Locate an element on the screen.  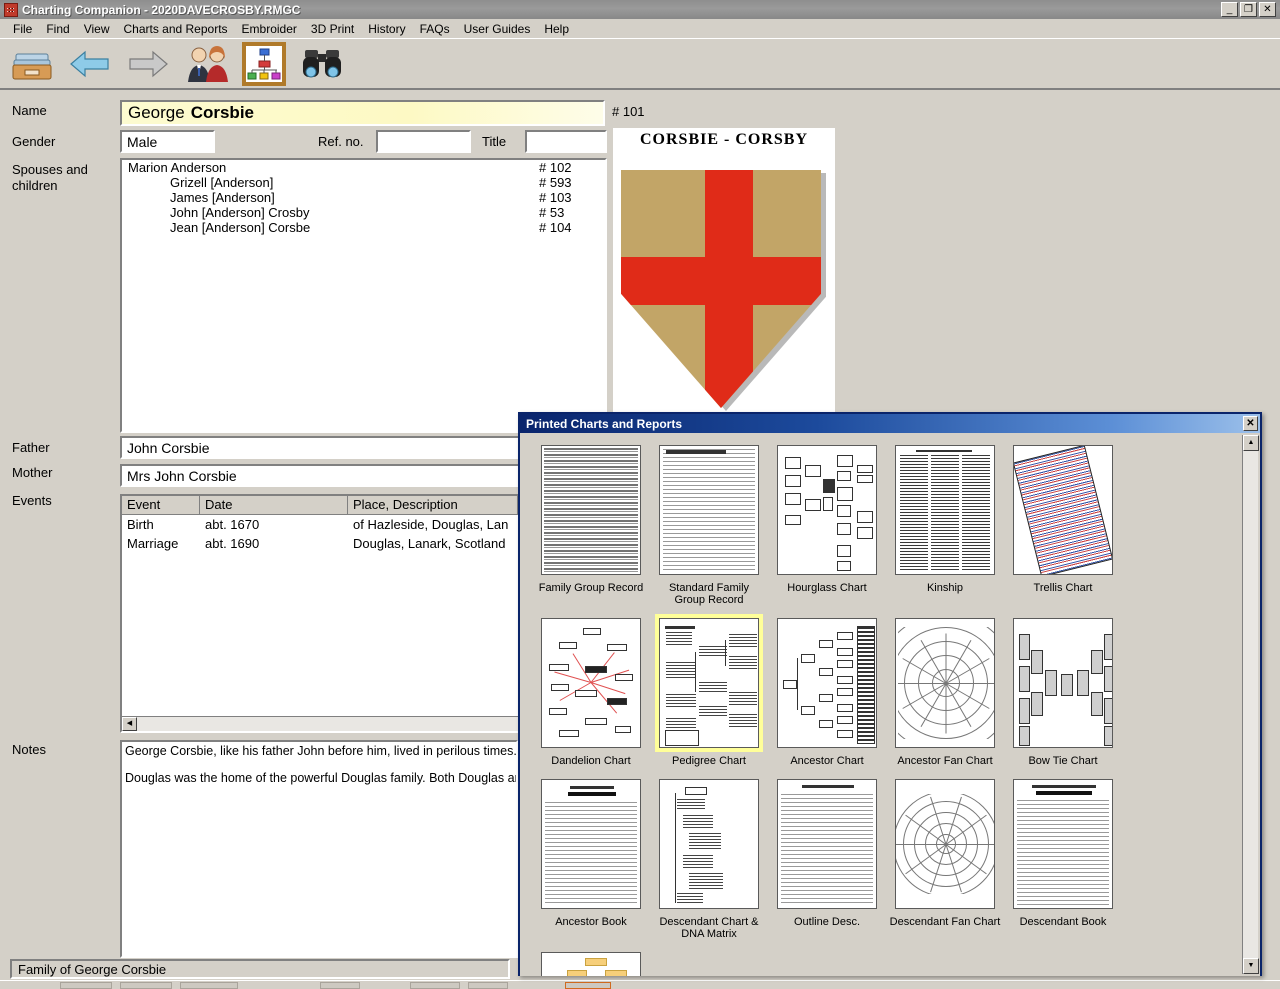
coat-of-arms-title: CORSBIE - CORSBY is located at coordinates (724, 139).